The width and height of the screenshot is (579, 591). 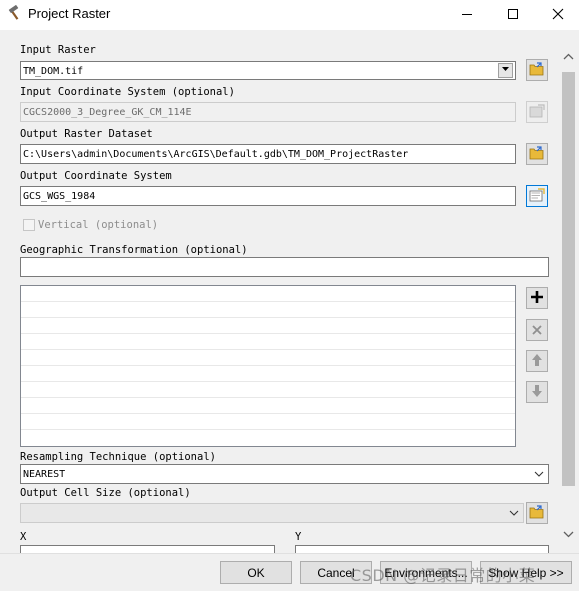 I want to click on add-row-button, so click(x=537, y=298).